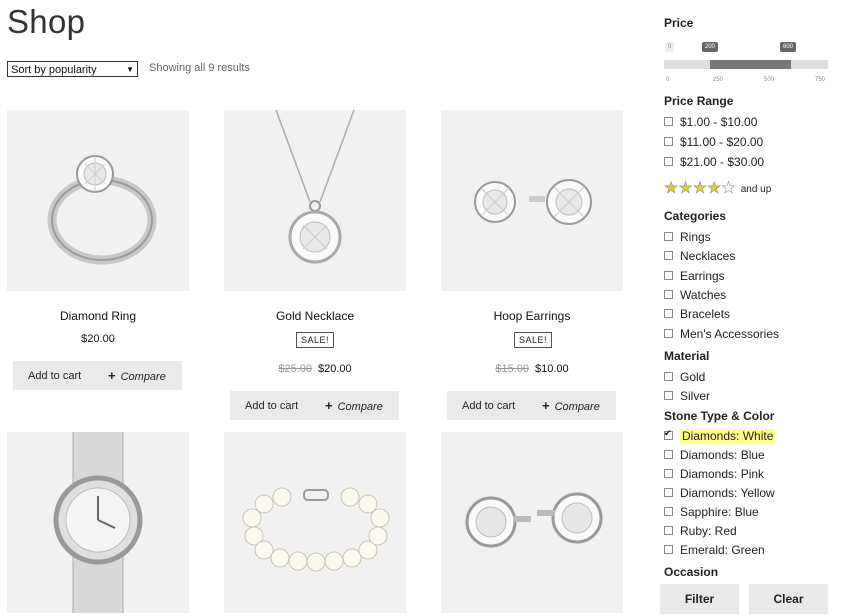 This screenshot has width=852, height=616. I want to click on category-option: Men's Accessories, so click(721, 333).